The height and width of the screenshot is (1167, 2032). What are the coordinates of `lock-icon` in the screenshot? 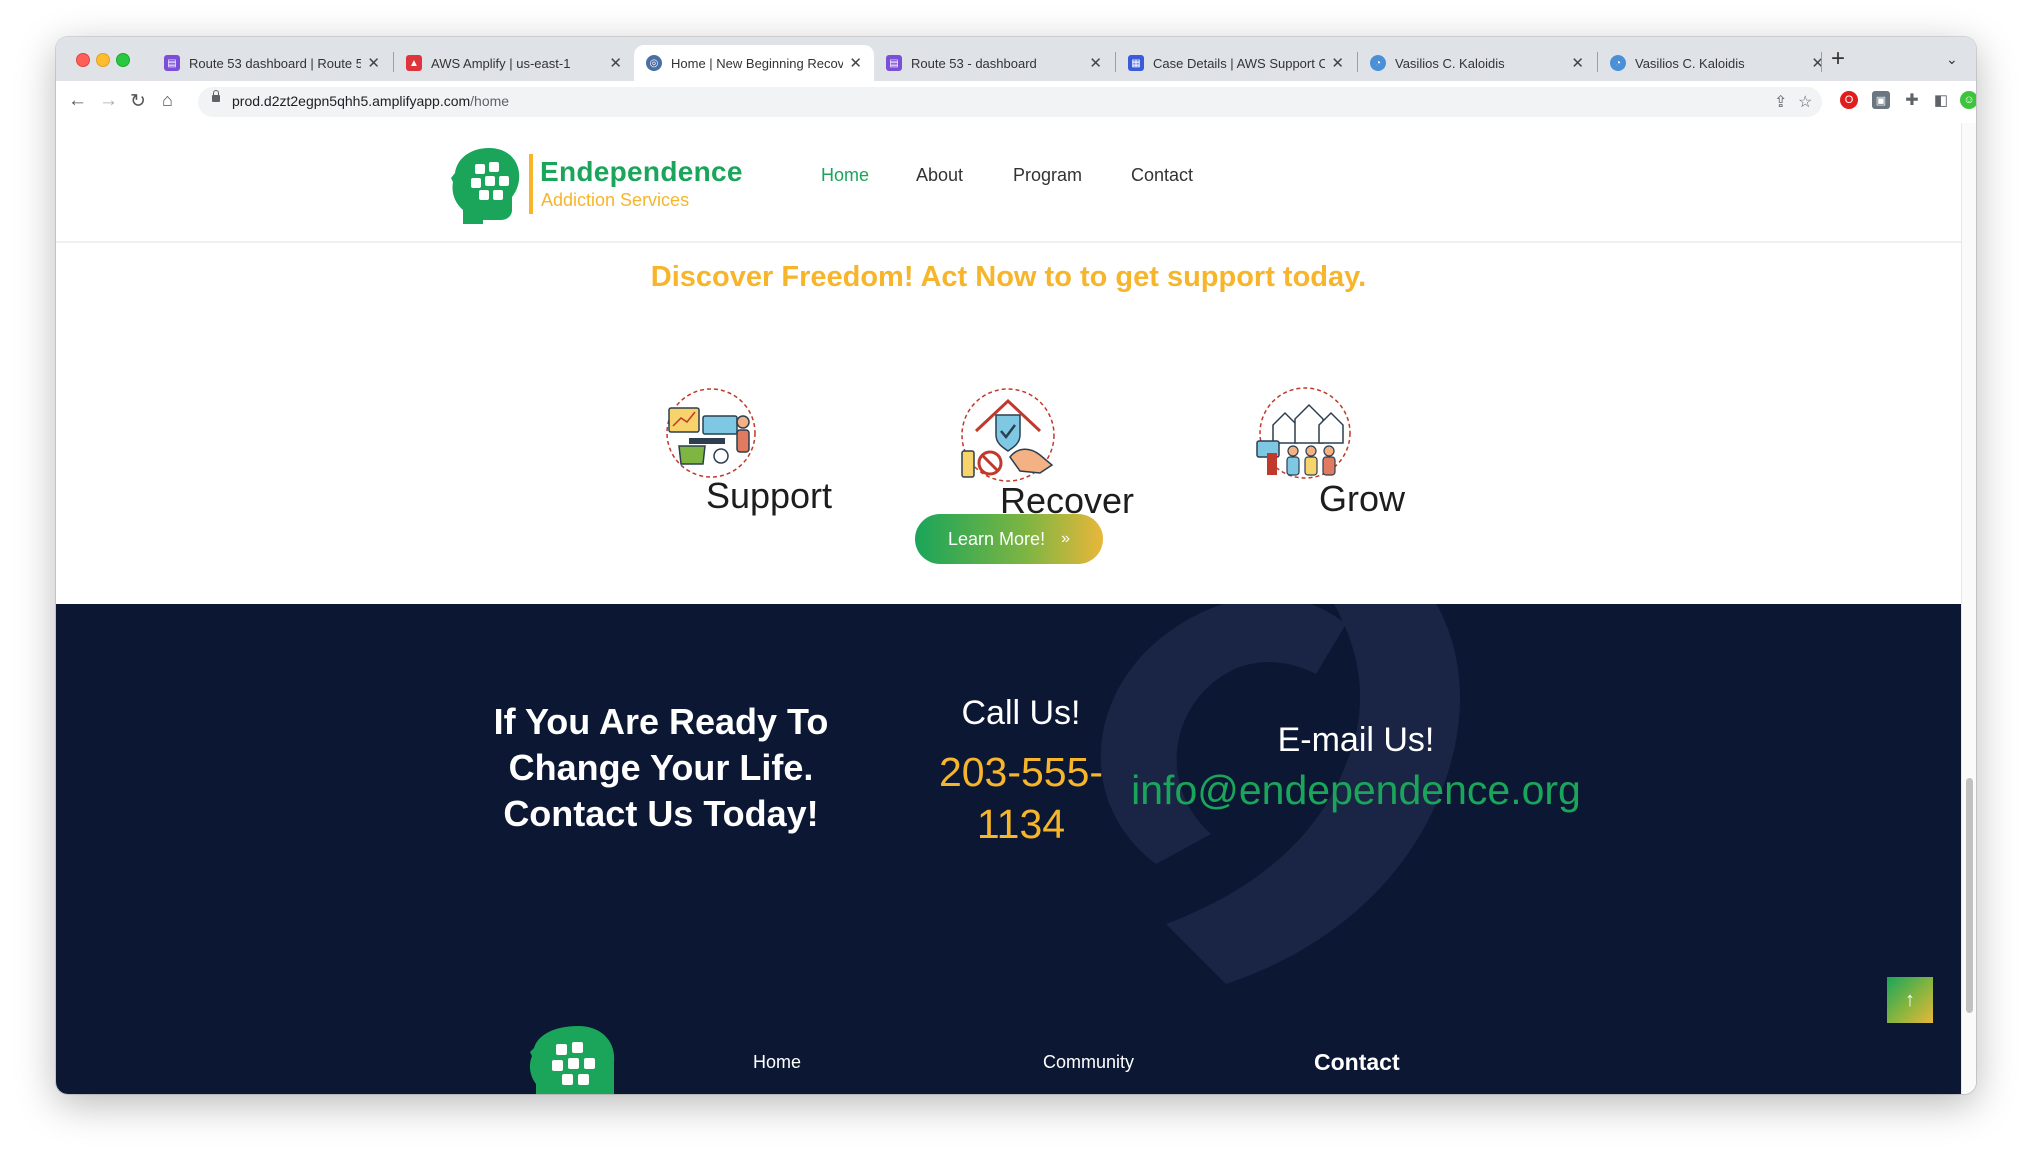 It's located at (216, 96).